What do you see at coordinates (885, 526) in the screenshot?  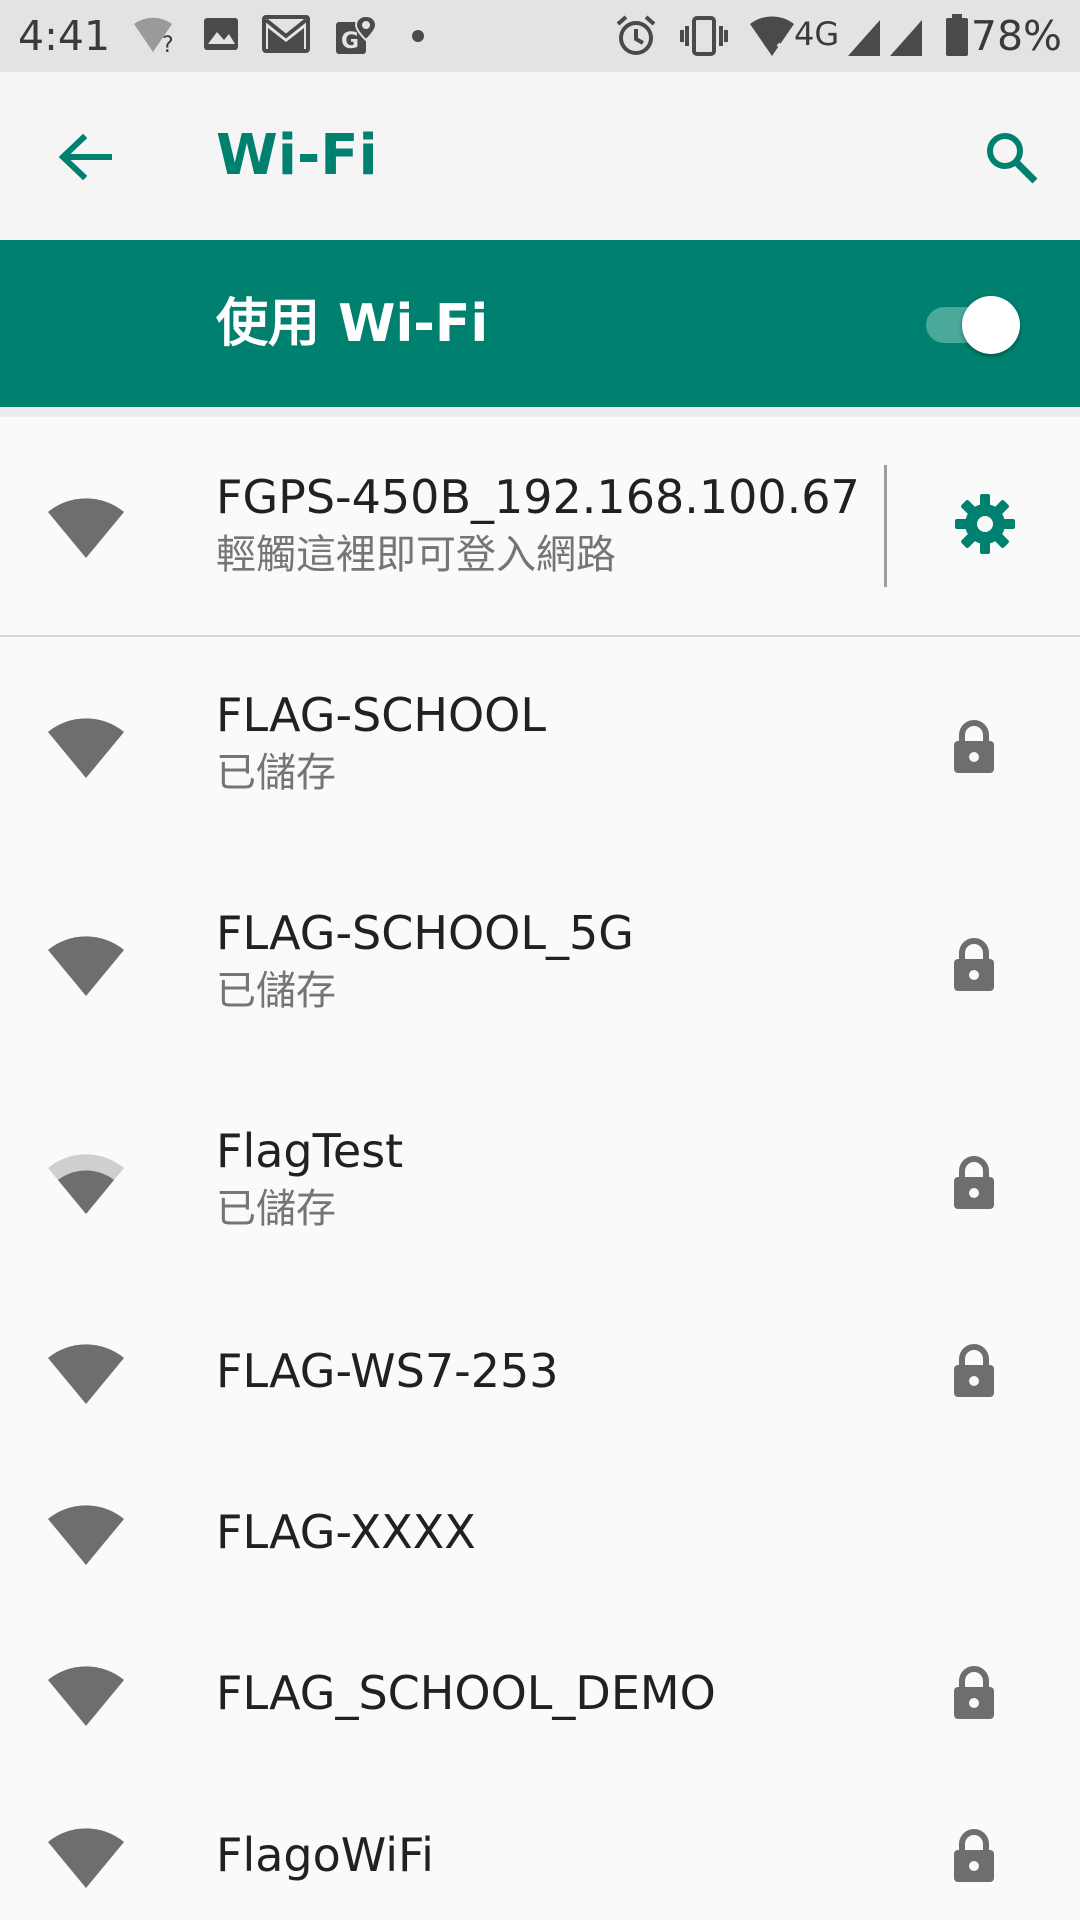 I see `vertical-divider` at bounding box center [885, 526].